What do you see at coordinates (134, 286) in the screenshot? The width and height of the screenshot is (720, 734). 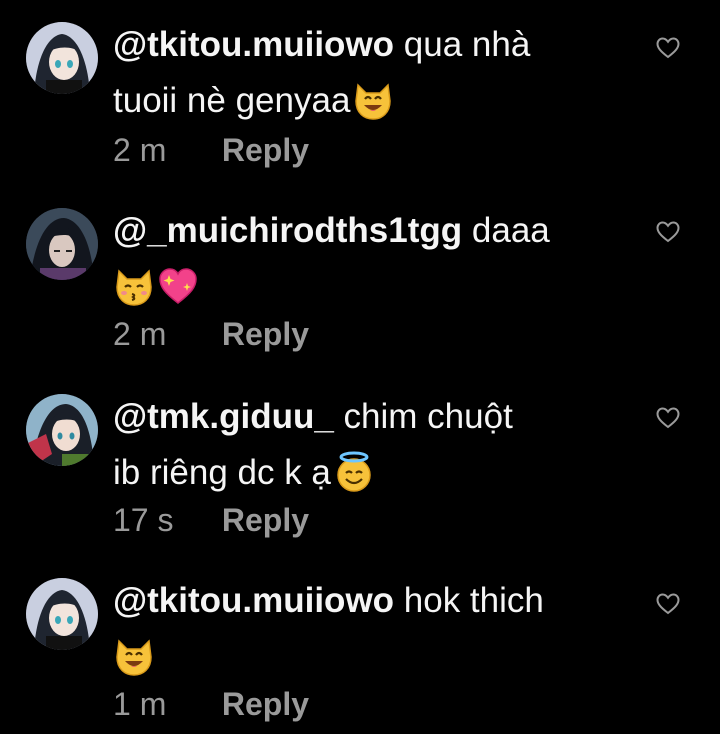 I see `kissing-cat-icon` at bounding box center [134, 286].